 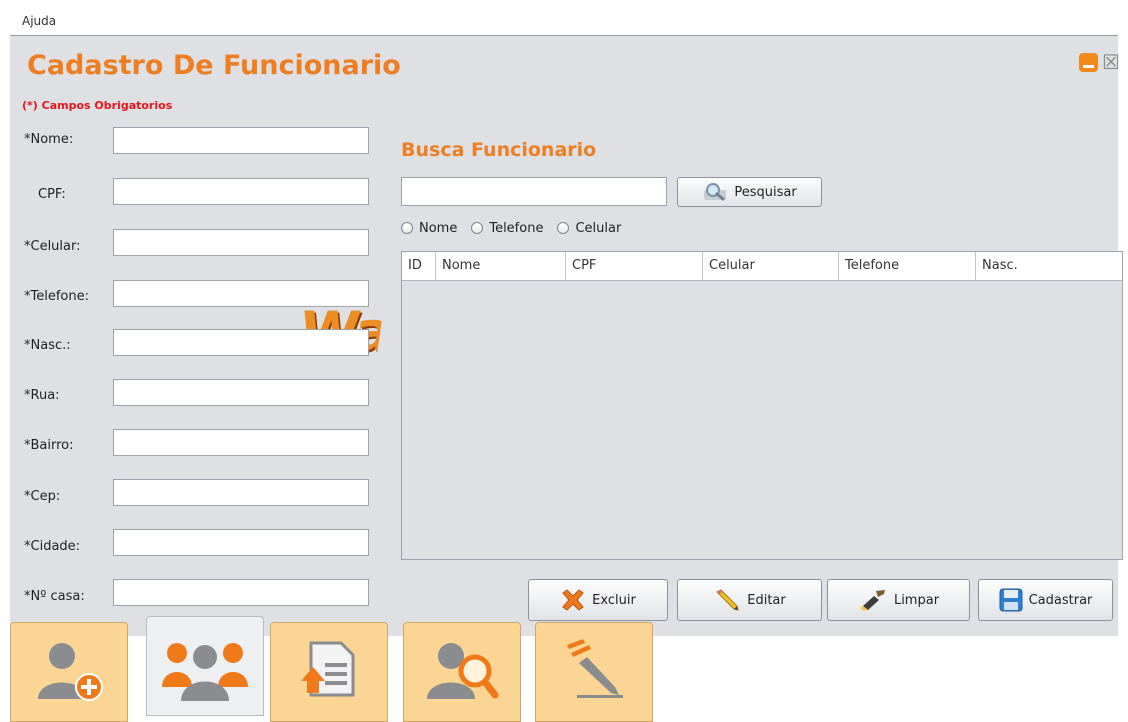 I want to click on column-header-phone: Telefone, so click(x=907, y=266).